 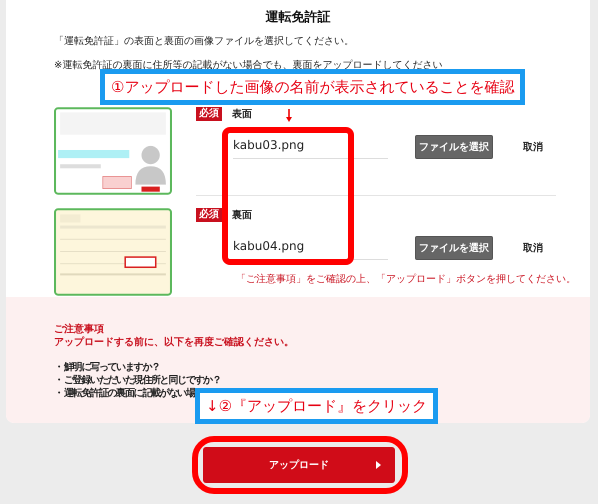 I want to click on file-name-field: kabu04.png, so click(x=310, y=248).